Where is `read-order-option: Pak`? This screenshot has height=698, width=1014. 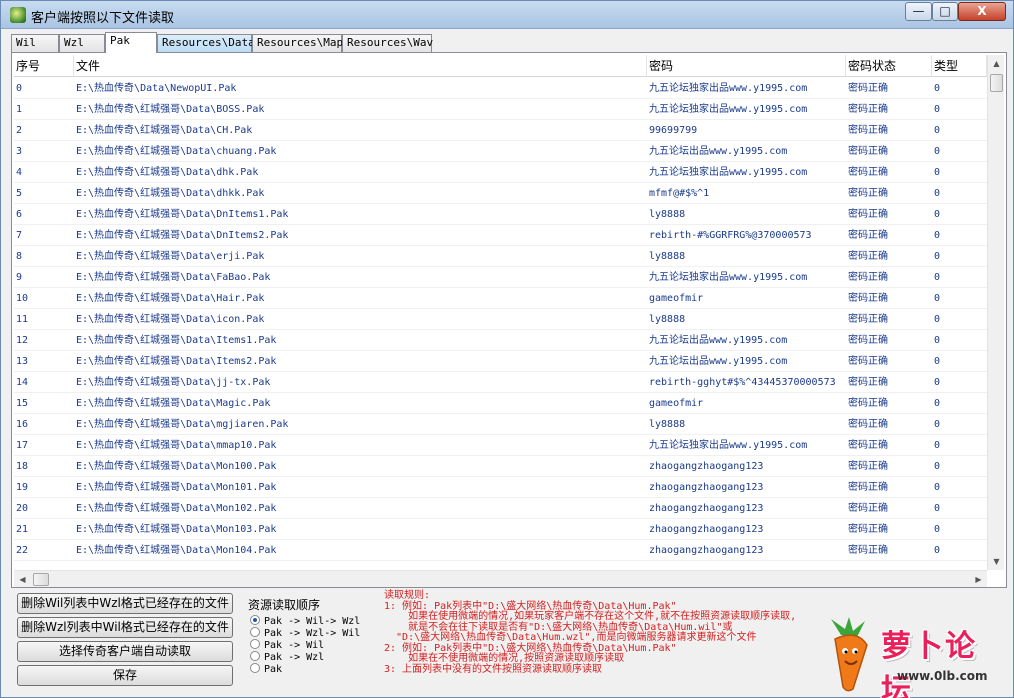
read-order-option: Pak is located at coordinates (266, 669).